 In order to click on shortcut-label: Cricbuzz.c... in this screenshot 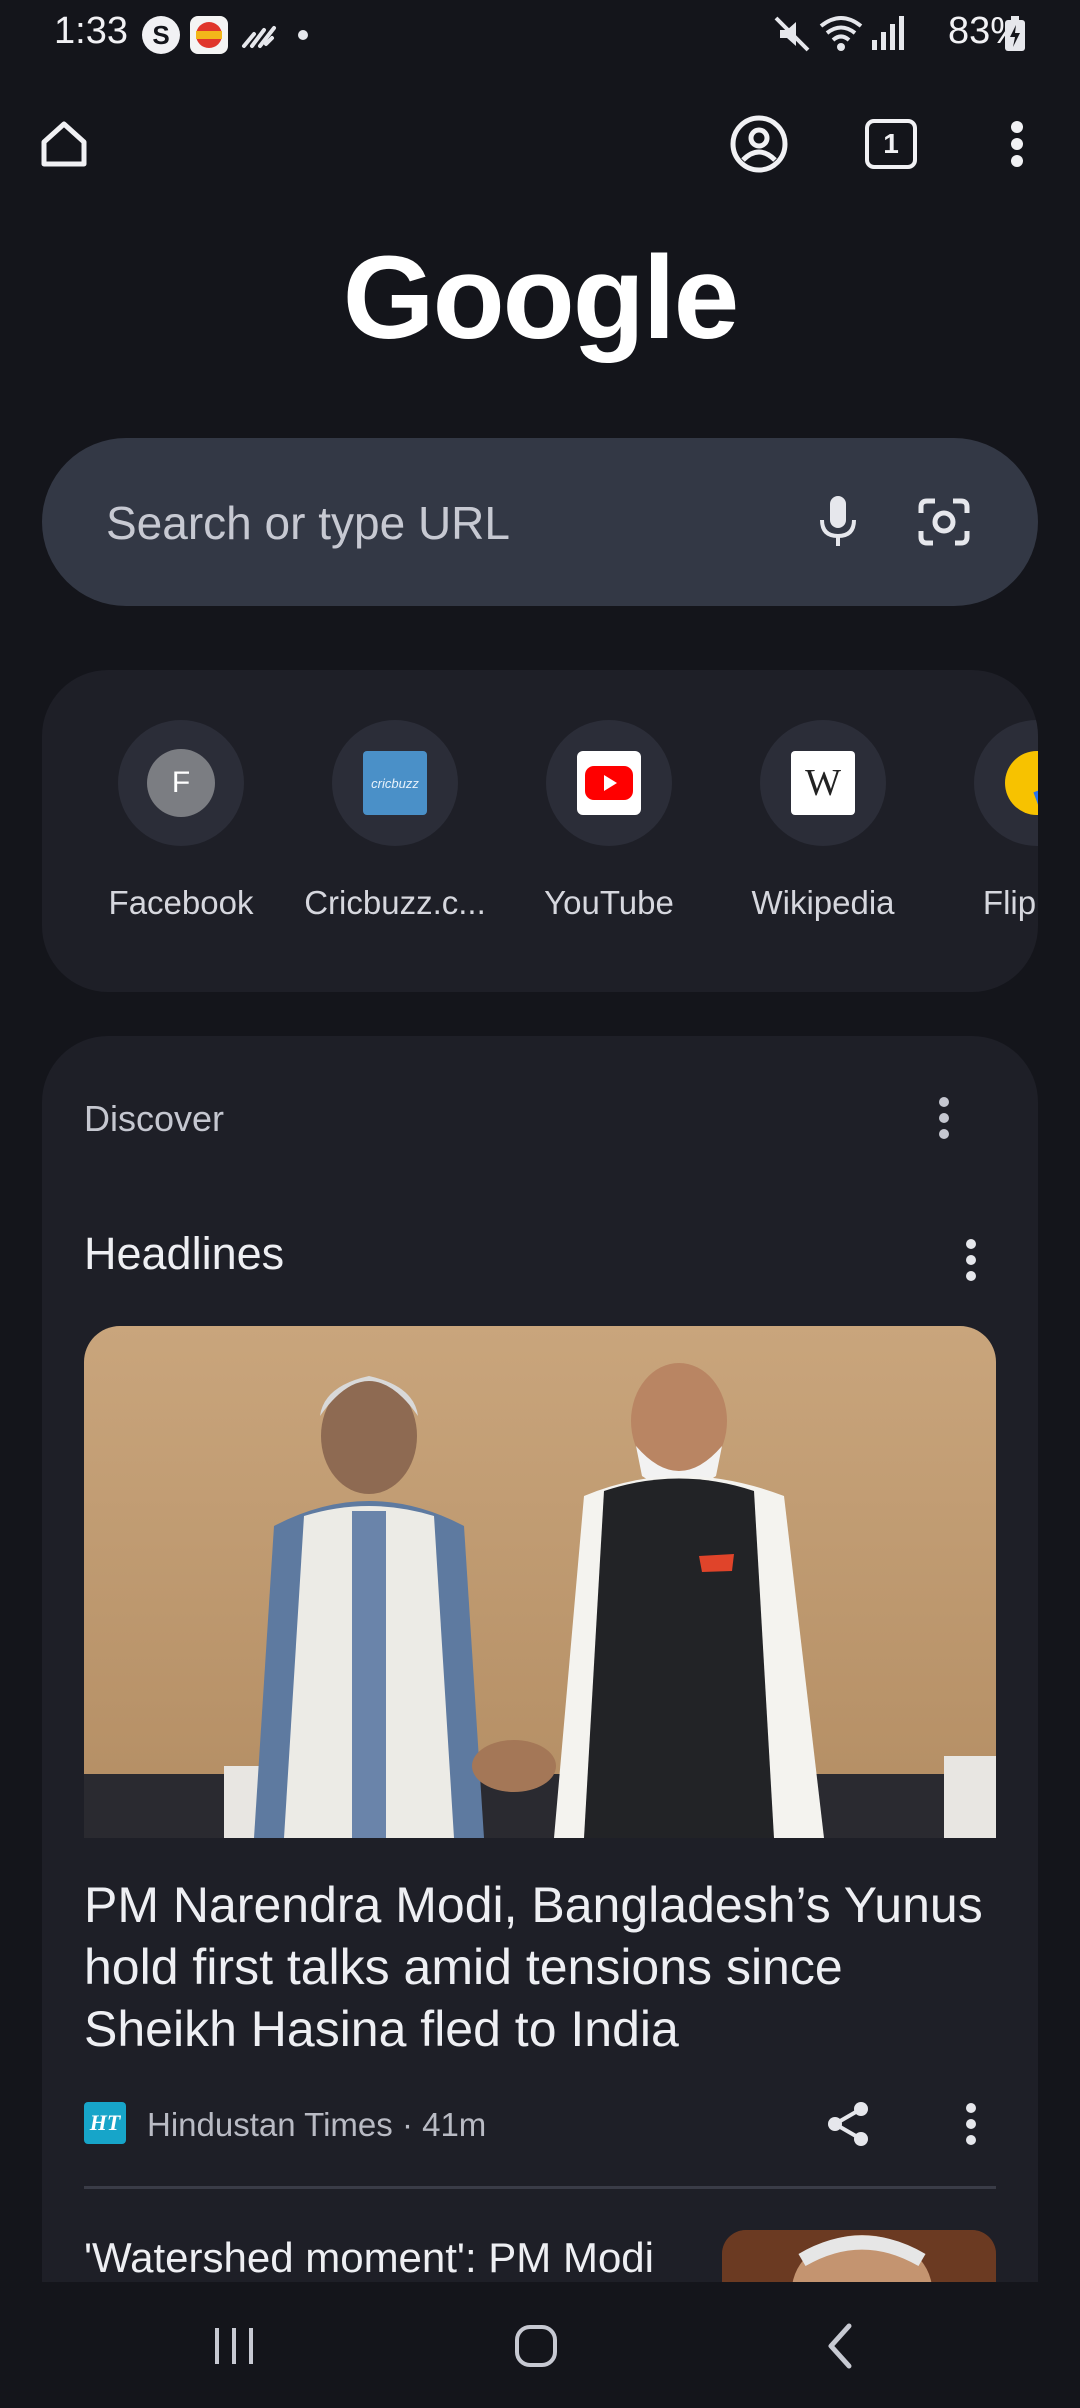, I will do `click(395, 902)`.